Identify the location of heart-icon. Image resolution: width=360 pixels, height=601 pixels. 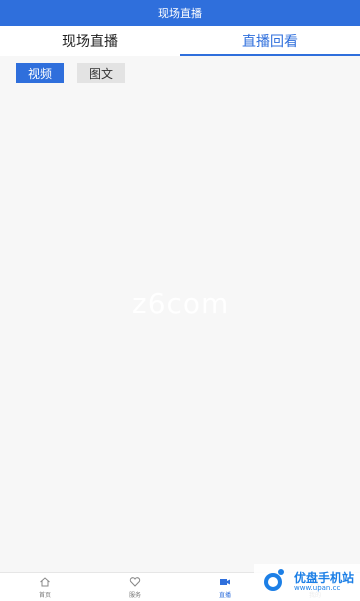
(135, 582).